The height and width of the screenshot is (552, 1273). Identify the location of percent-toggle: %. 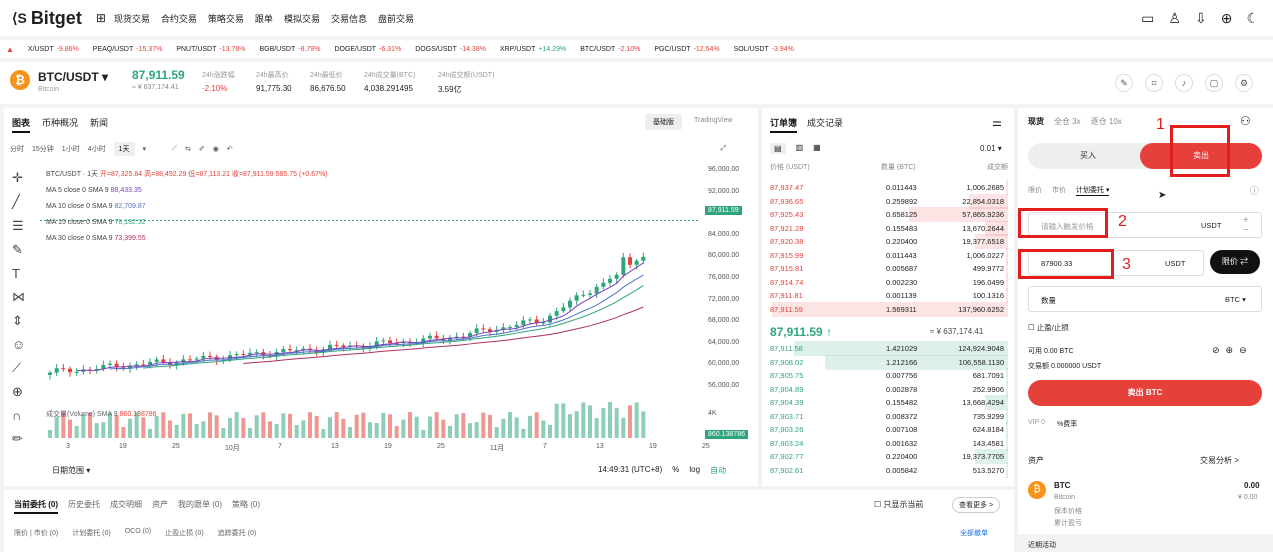
(675, 470).